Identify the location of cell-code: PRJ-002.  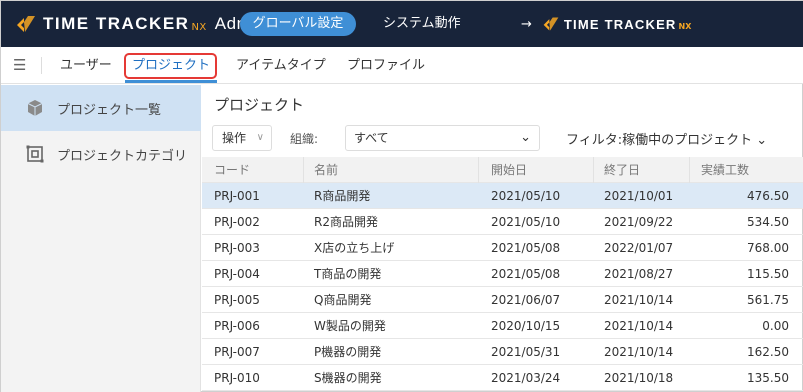
(237, 222).